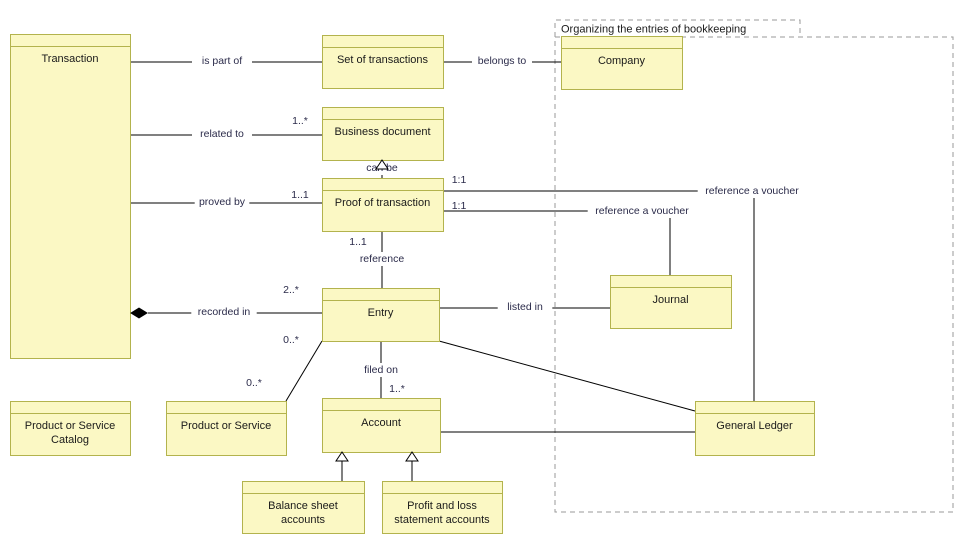 This screenshot has height=543, width=964. I want to click on class-name-text: General Ledger, so click(754, 426).